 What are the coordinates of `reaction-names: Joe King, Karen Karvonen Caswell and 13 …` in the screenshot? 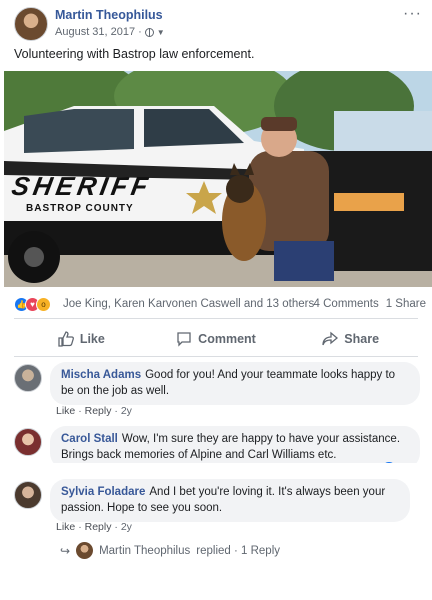 It's located at (188, 304).